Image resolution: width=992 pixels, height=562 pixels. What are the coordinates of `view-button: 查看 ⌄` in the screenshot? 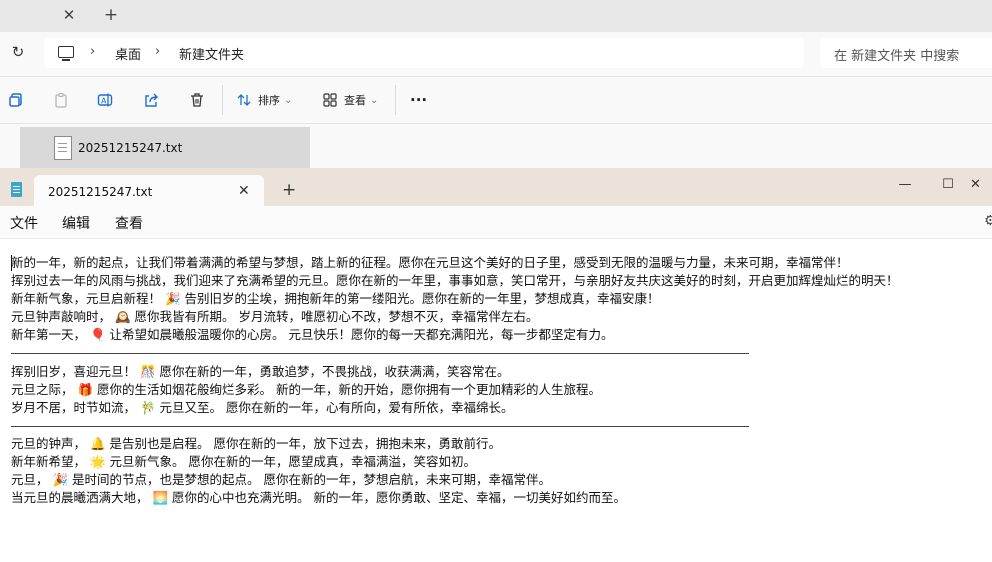 It's located at (350, 100).